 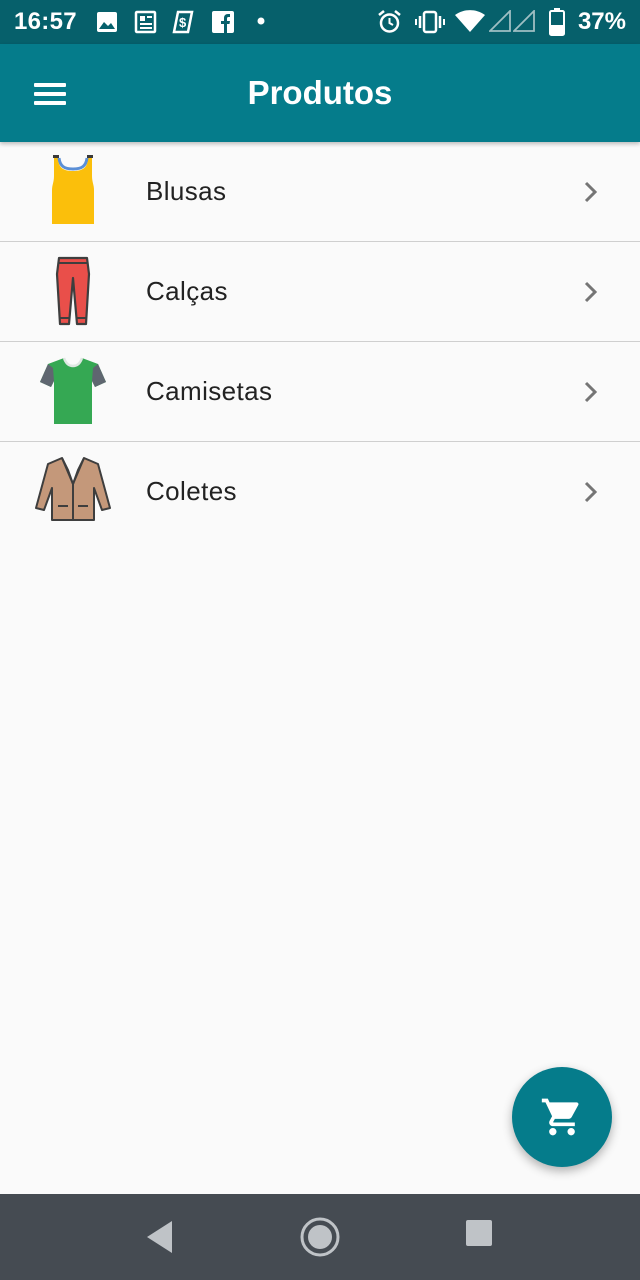 What do you see at coordinates (209, 391) in the screenshot?
I see `category-label: Camisetas` at bounding box center [209, 391].